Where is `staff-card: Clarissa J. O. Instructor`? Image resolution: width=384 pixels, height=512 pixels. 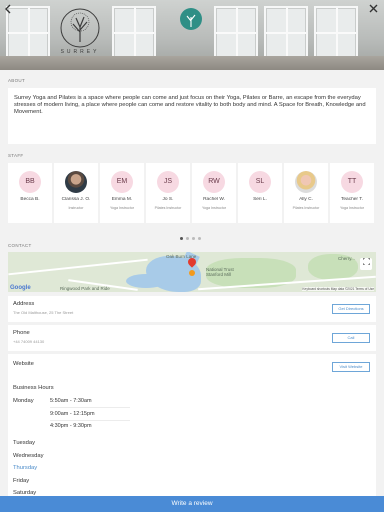
staff-card: Clarissa J. O. Instructor is located at coordinates (76, 193).